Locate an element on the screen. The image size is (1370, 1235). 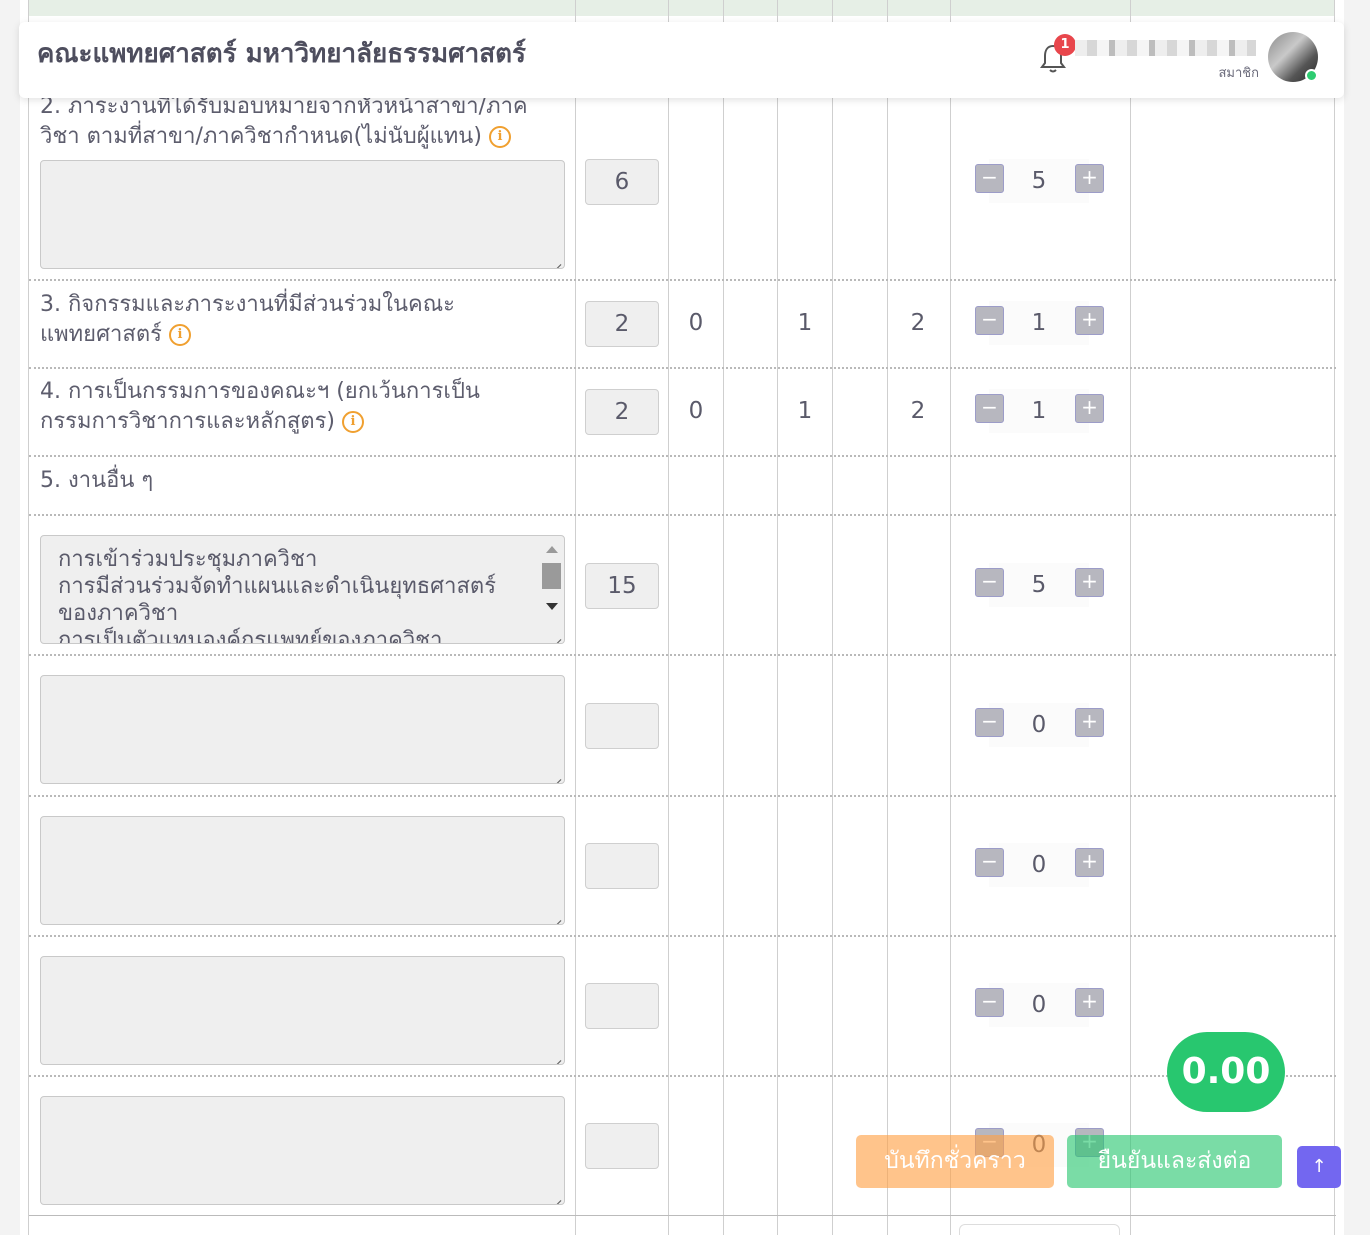
other-task-3-textarea is located at coordinates (302, 870).